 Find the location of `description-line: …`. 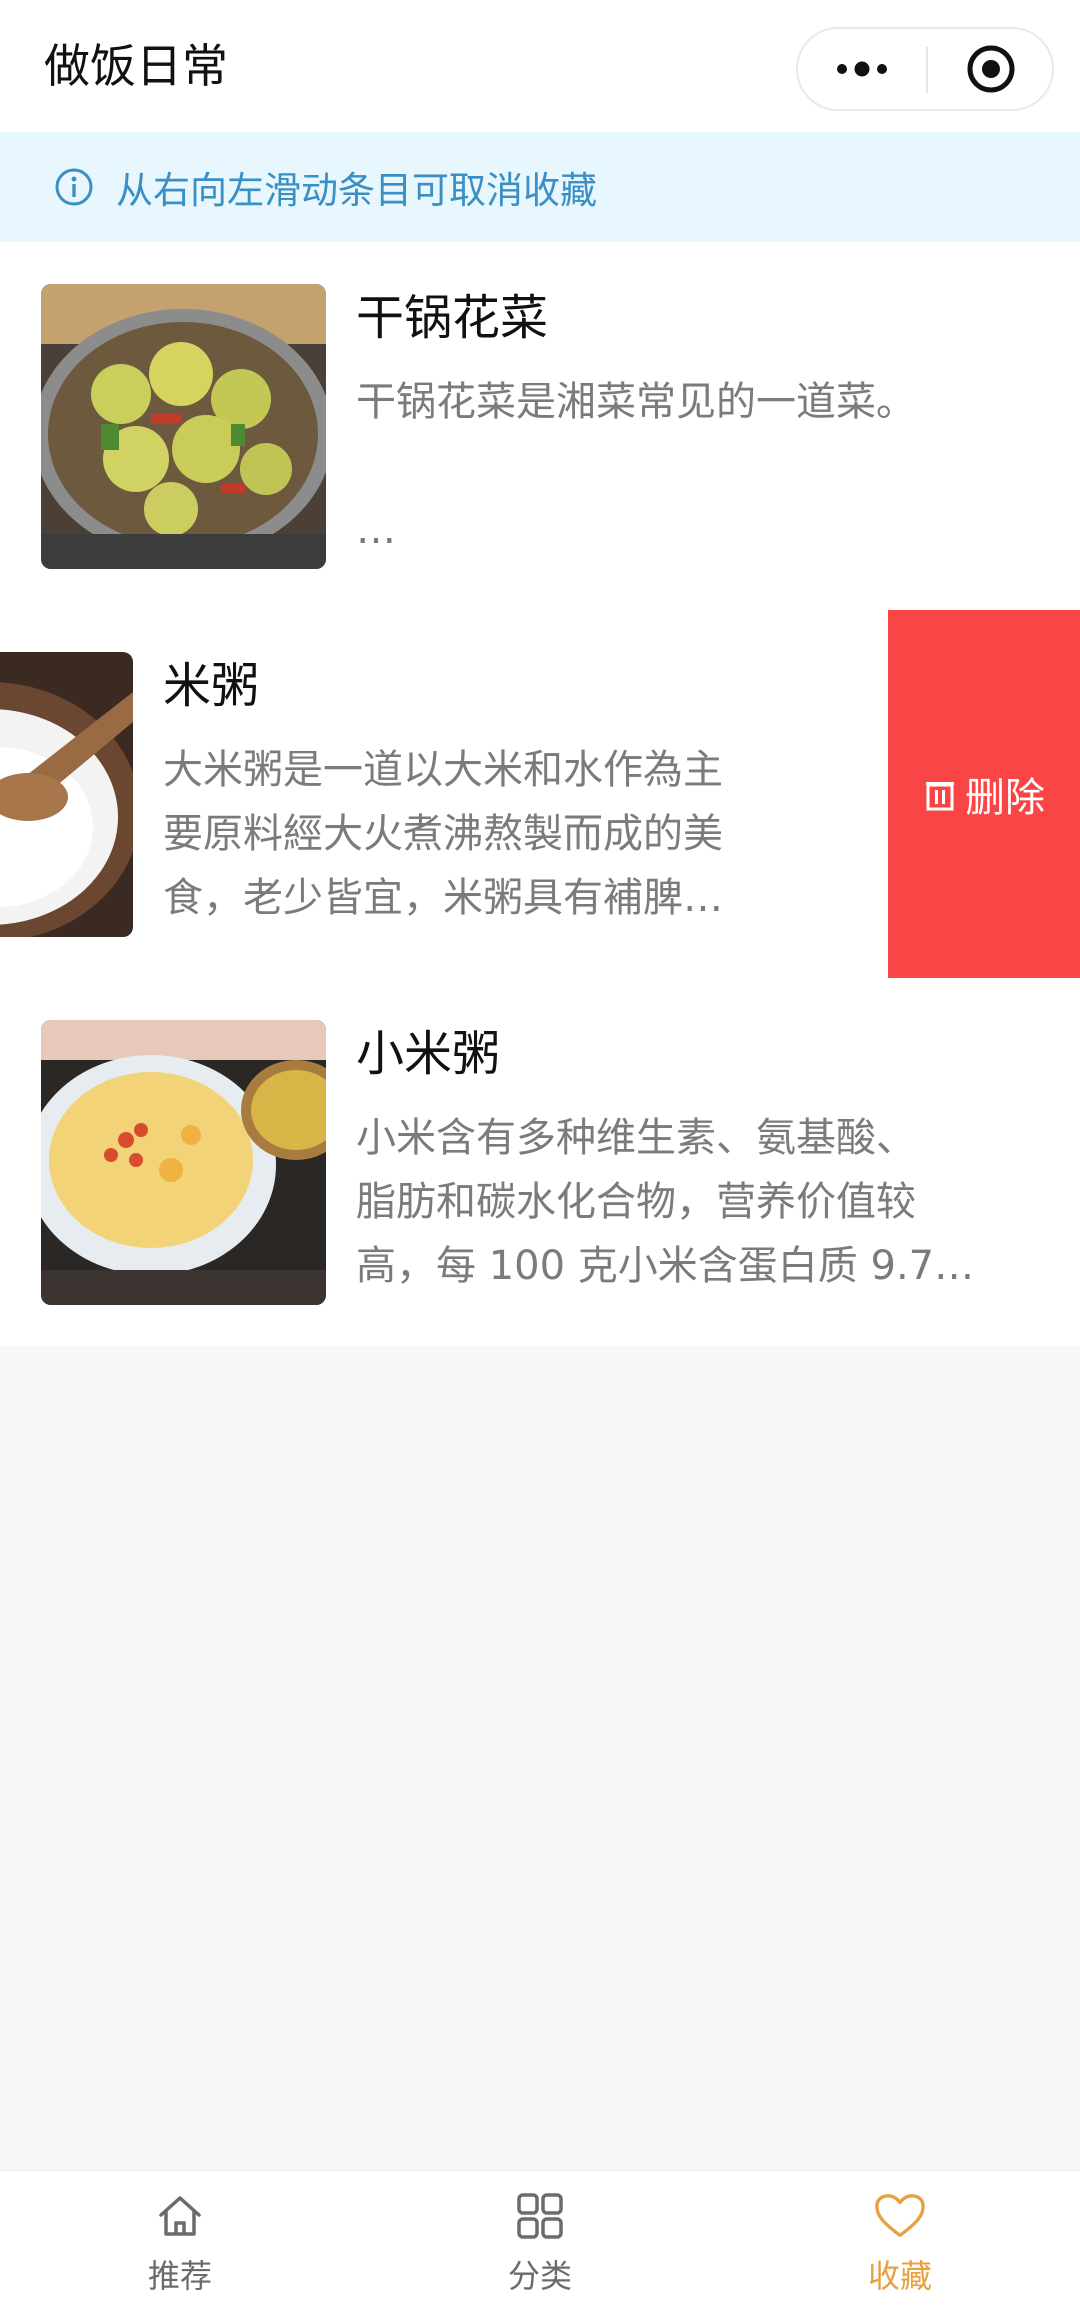

description-line: … is located at coordinates (376, 530).